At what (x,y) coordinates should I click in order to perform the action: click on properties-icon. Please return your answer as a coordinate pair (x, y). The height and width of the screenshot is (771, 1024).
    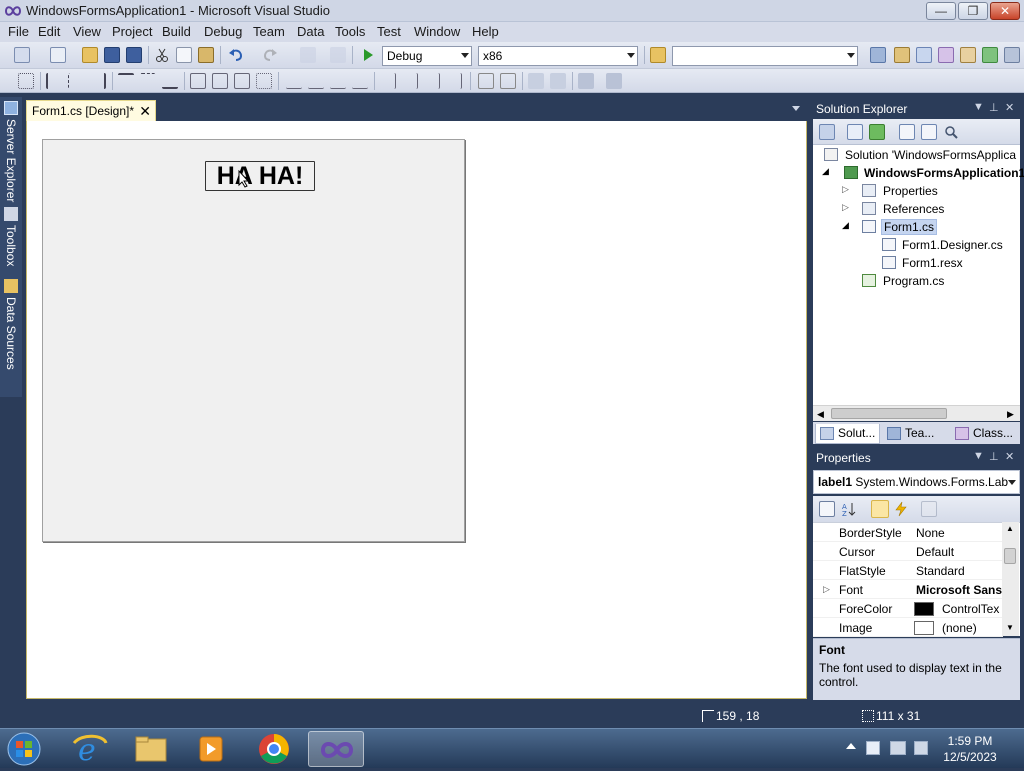
    Looking at the image, I should click on (827, 132).